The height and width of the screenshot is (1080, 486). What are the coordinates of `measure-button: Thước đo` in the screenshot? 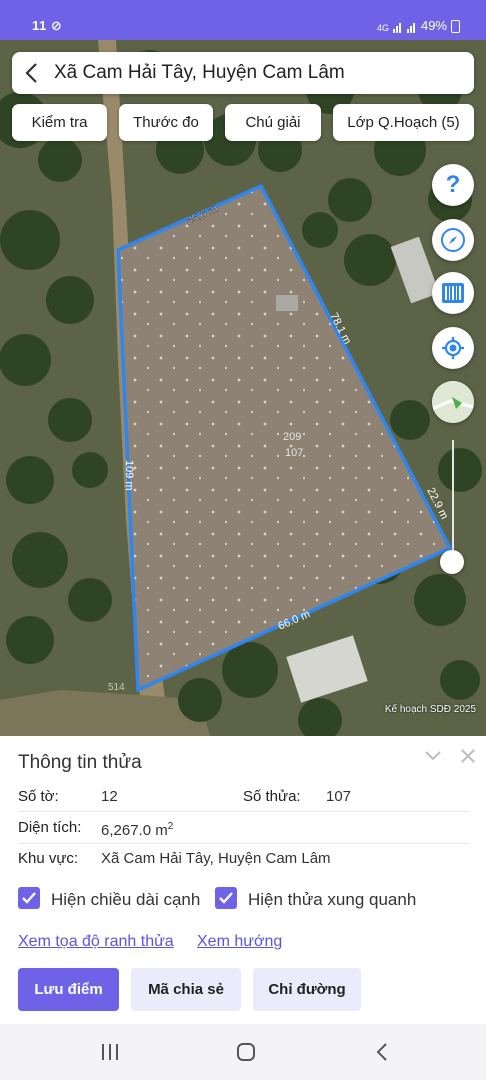 It's located at (166, 122).